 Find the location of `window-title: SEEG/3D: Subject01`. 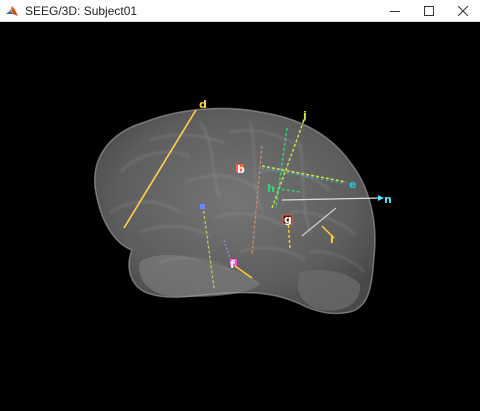

window-title: SEEG/3D: Subject01 is located at coordinates (81, 10).